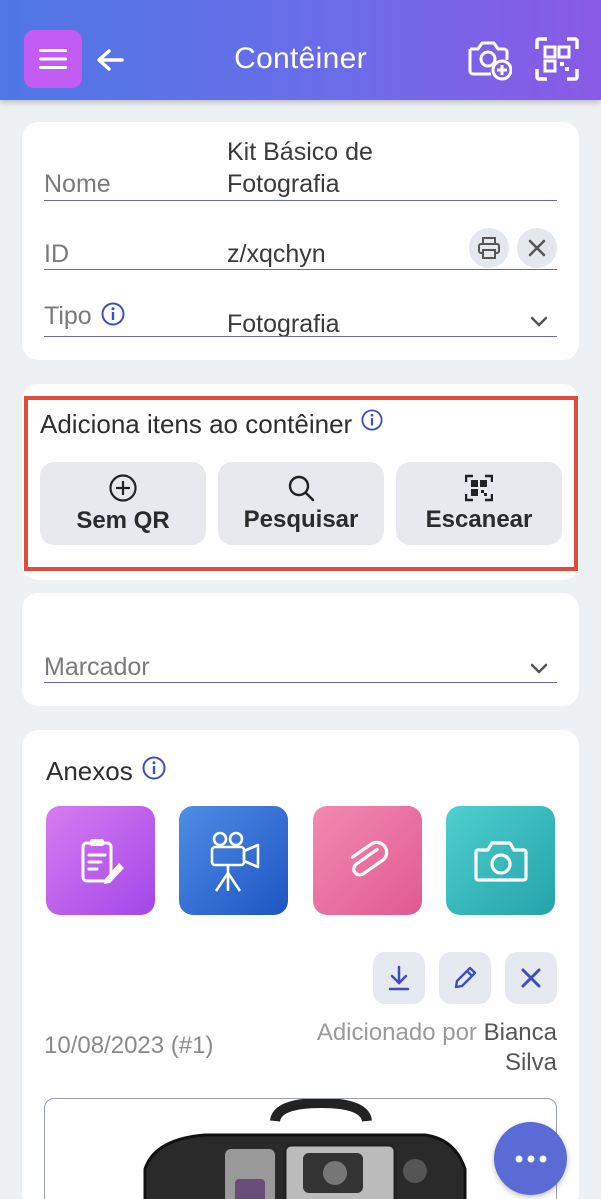 Image resolution: width=601 pixels, height=1199 pixels. I want to click on camera-bag-image, so click(305, 1149).